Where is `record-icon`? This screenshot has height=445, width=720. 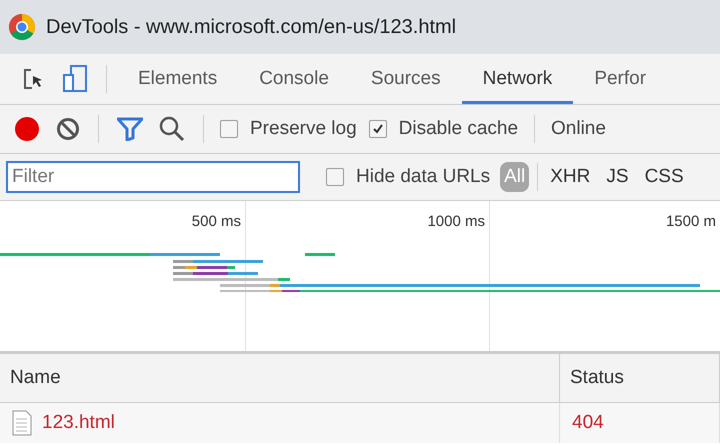
record-icon is located at coordinates (27, 129).